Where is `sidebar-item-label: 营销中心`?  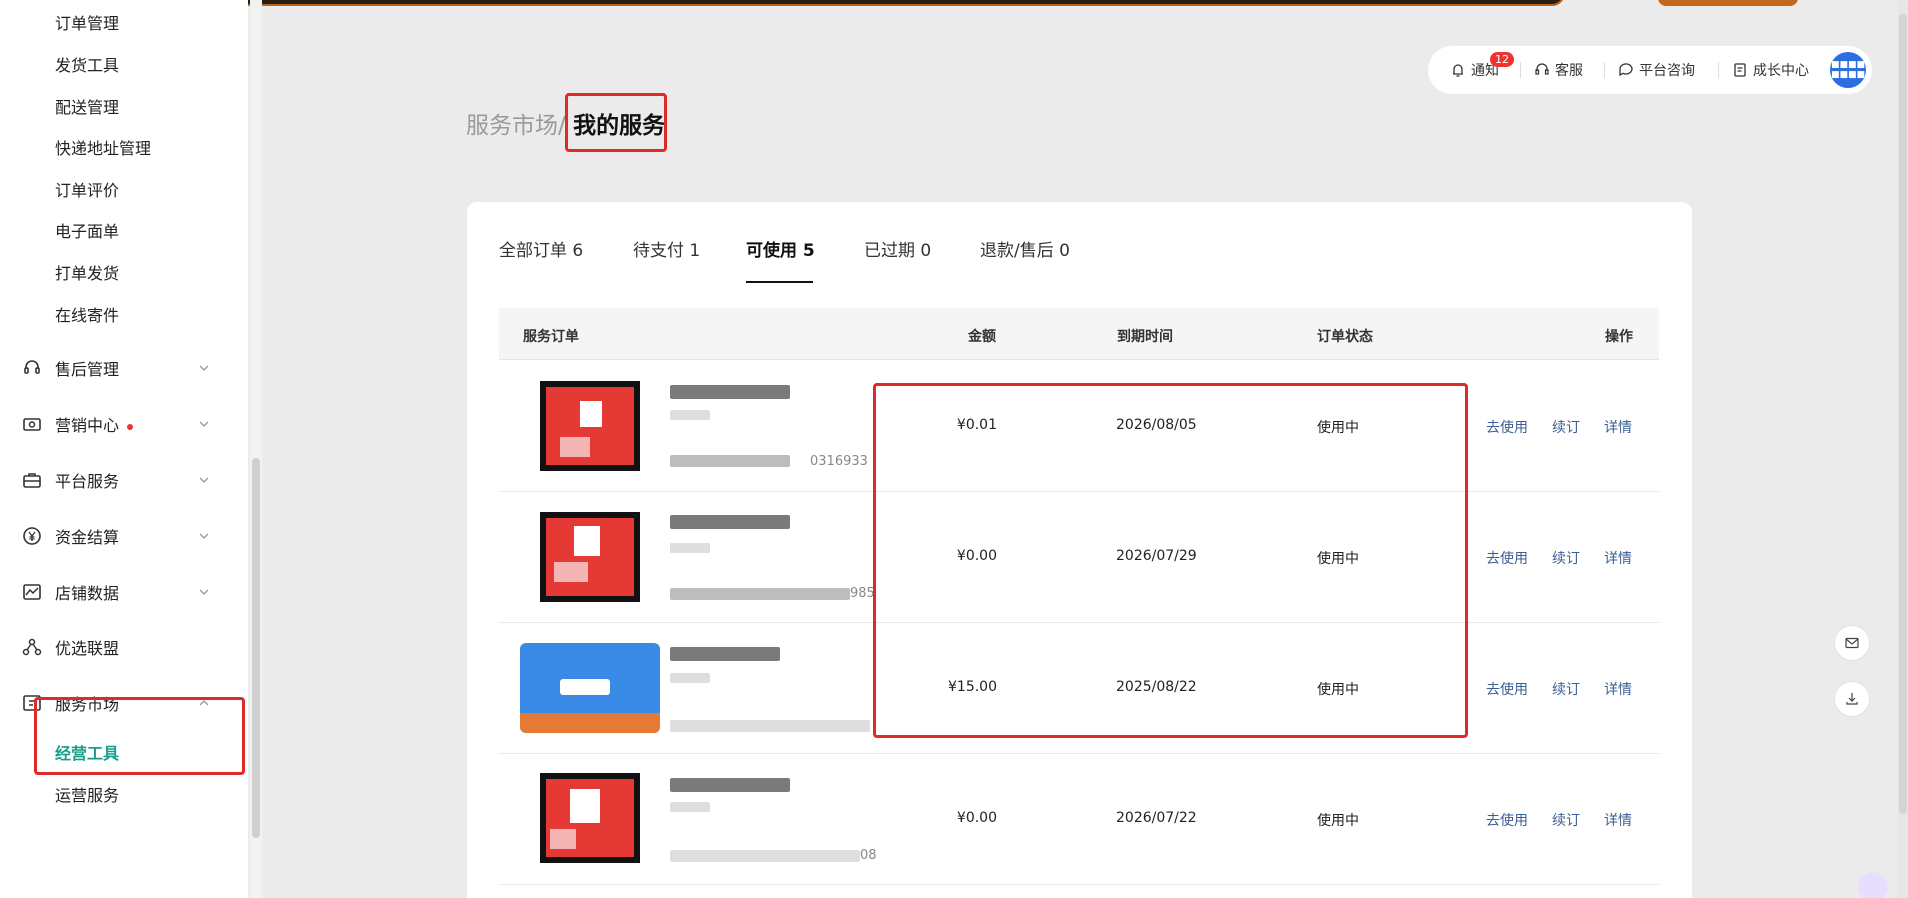 sidebar-item-label: 营销中心 is located at coordinates (94, 424).